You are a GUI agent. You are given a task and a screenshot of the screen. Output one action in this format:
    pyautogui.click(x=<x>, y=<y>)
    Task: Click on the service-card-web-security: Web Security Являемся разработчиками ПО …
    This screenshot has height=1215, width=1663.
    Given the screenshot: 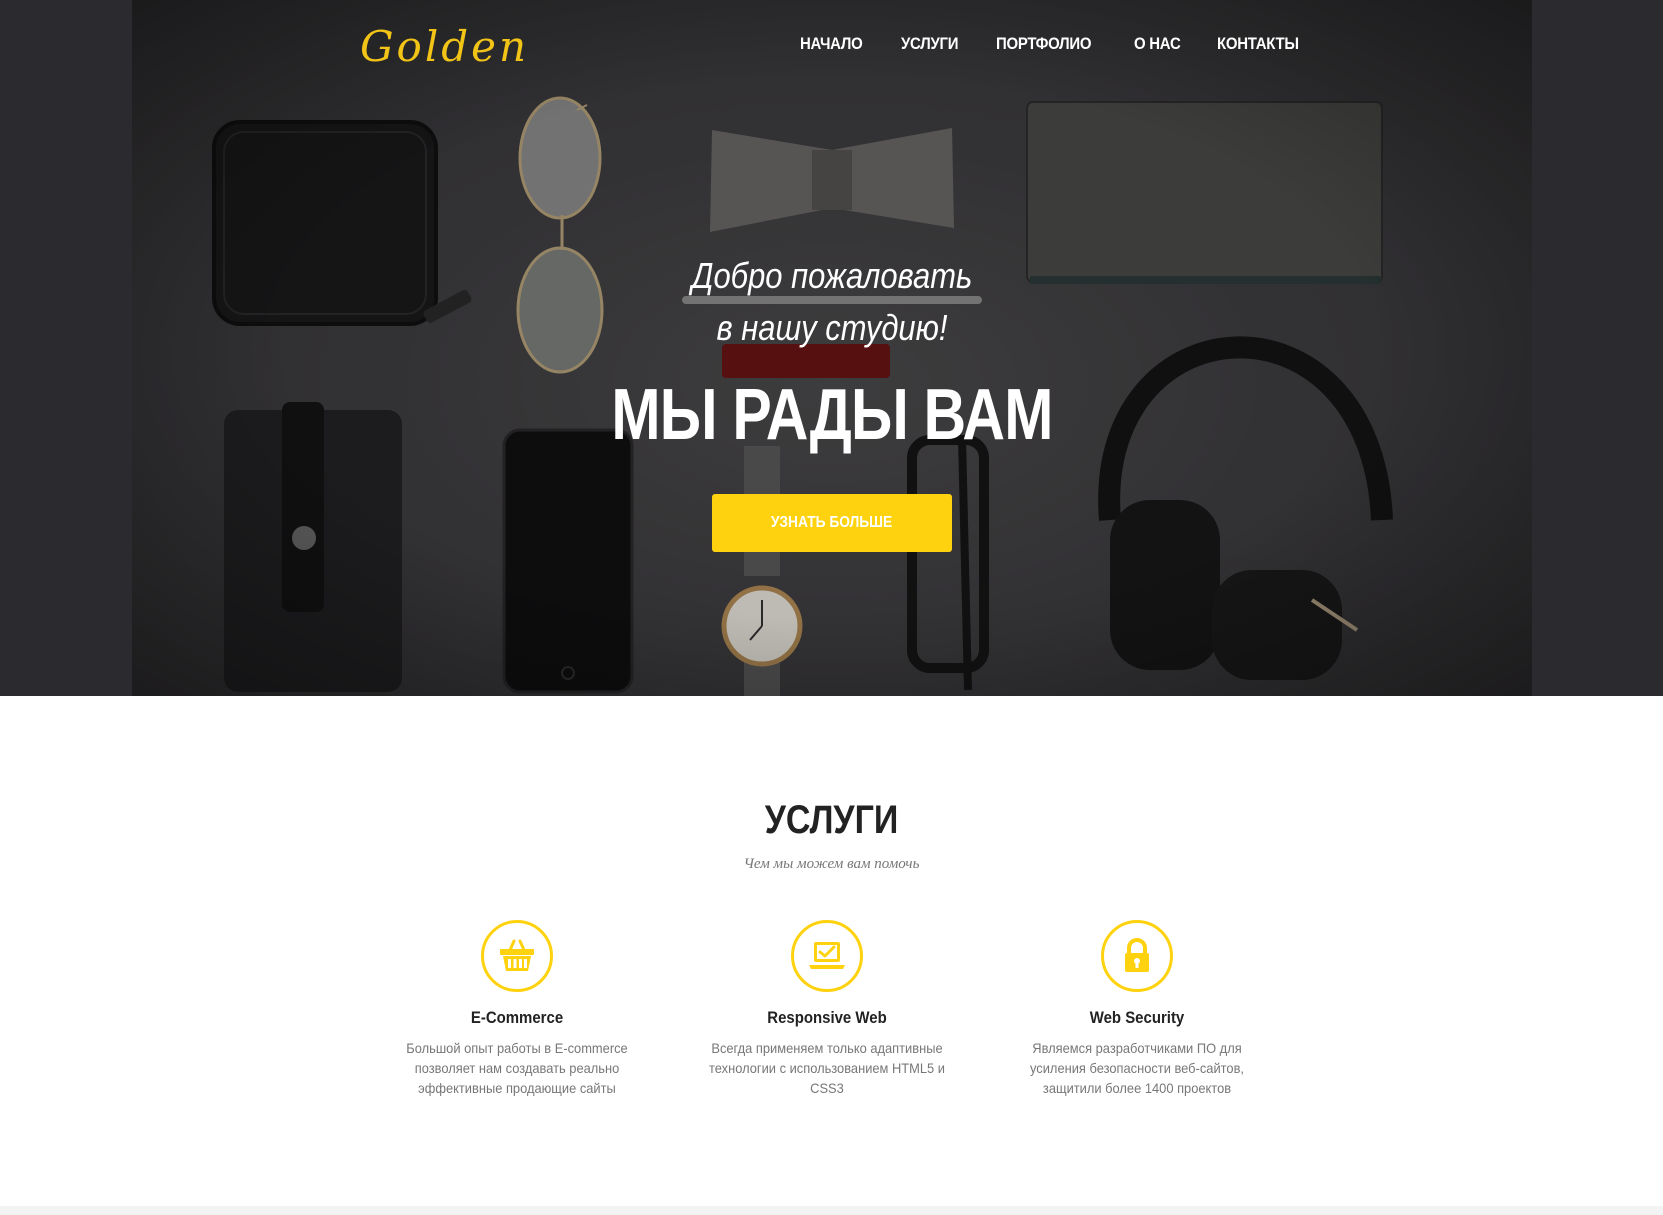 What is the action you would take?
    pyautogui.click(x=1137, y=1009)
    